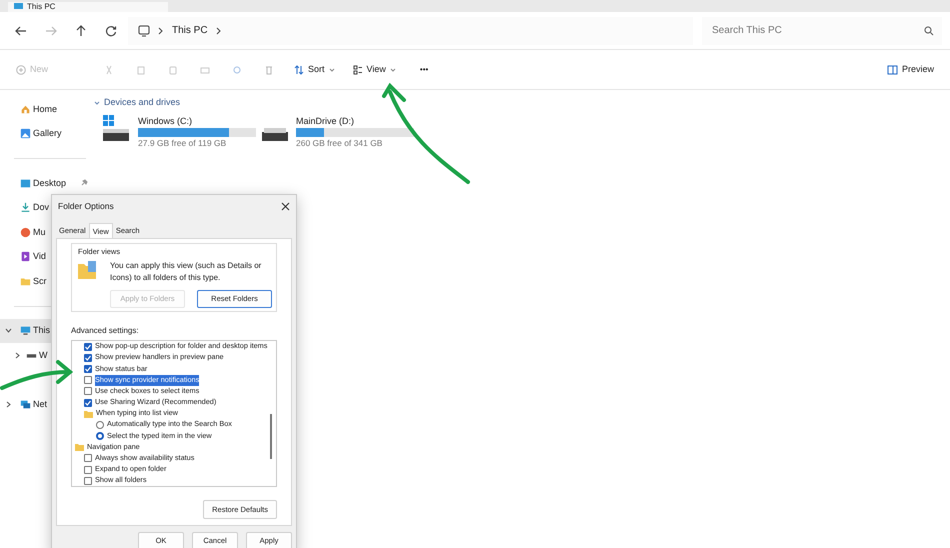  What do you see at coordinates (166, 121) in the screenshot?
I see `drive-name: Windows (C:)` at bounding box center [166, 121].